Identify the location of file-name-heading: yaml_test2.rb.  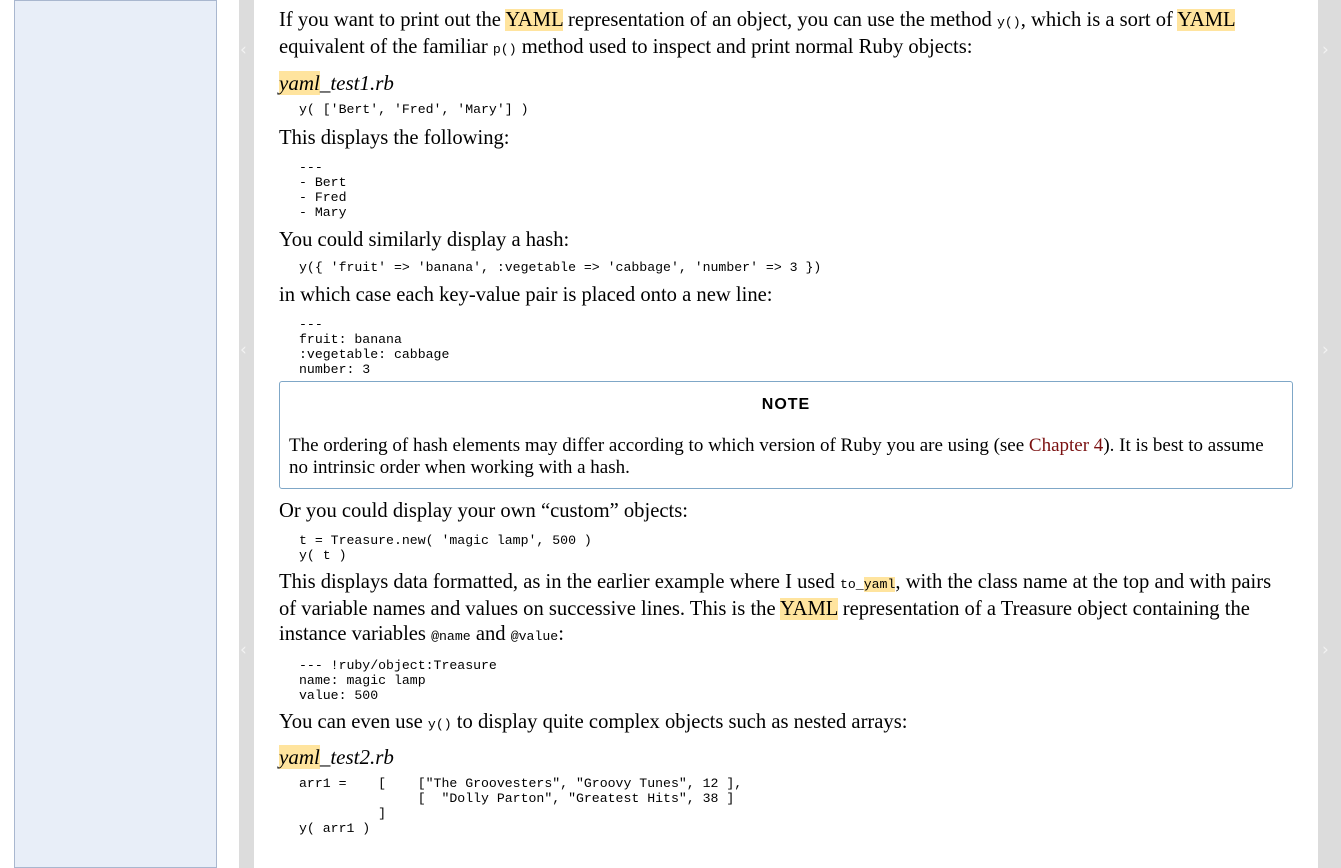
(336, 757).